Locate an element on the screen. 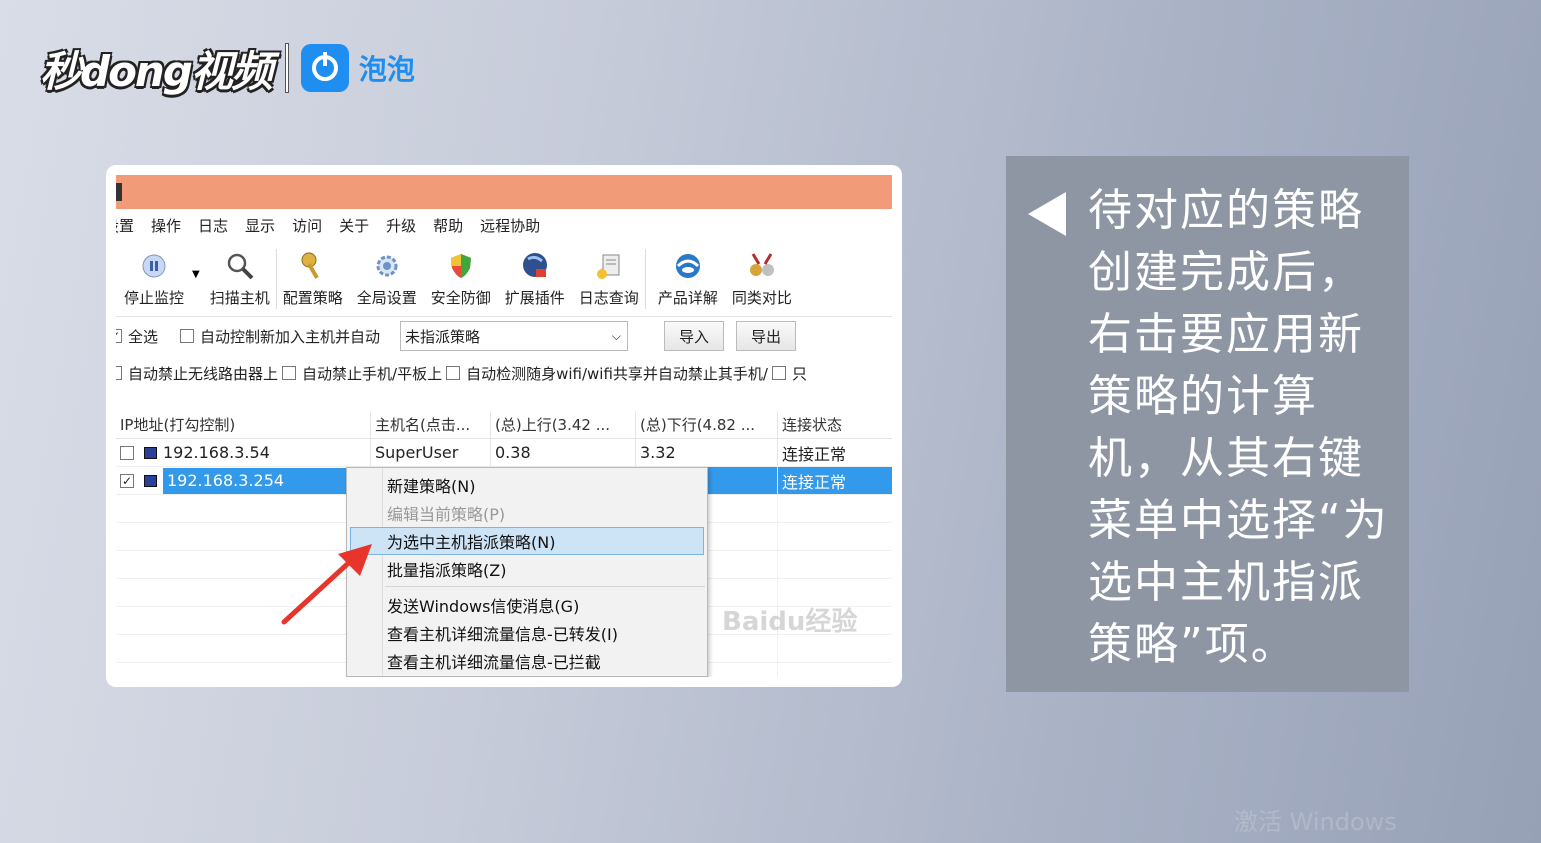 The width and height of the screenshot is (1541, 843). red-arrow-icon is located at coordinates (326, 584).